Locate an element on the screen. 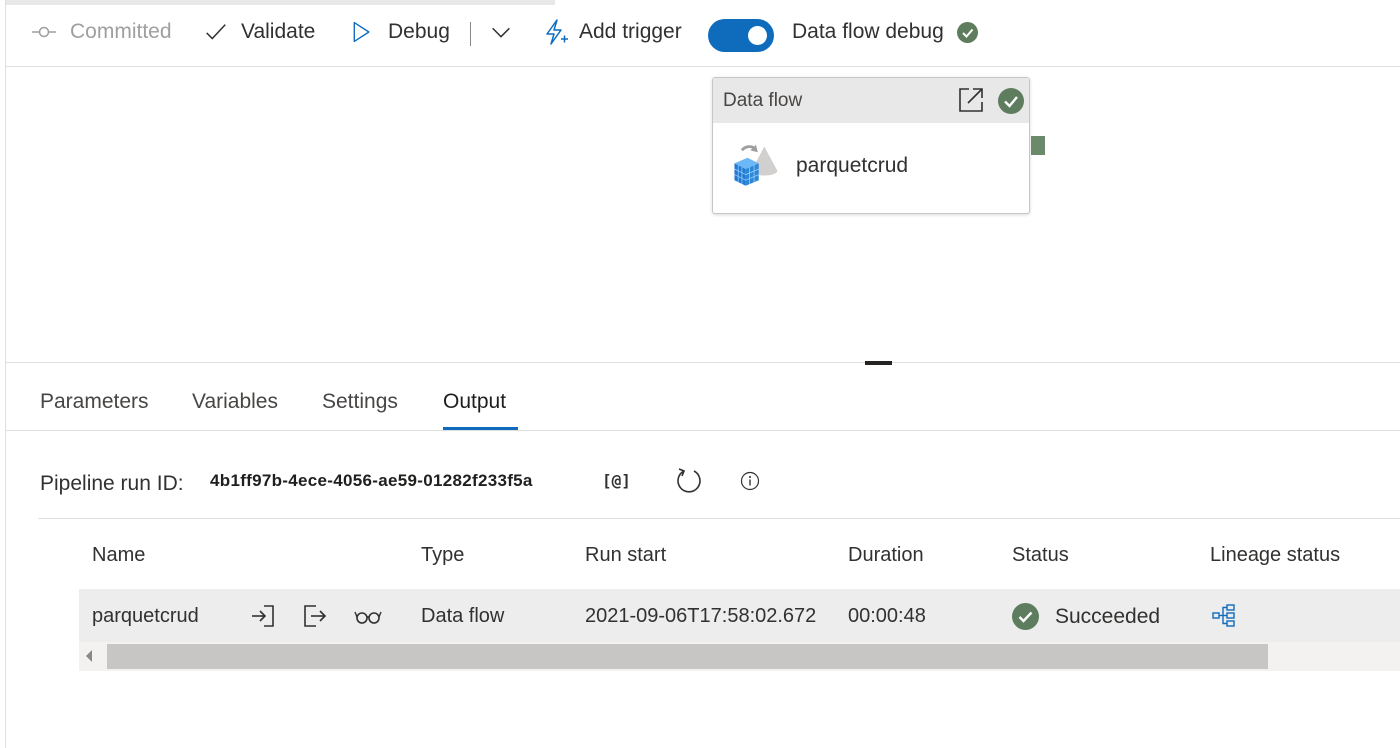 This screenshot has height=748, width=1400. info-icon is located at coordinates (750, 481).